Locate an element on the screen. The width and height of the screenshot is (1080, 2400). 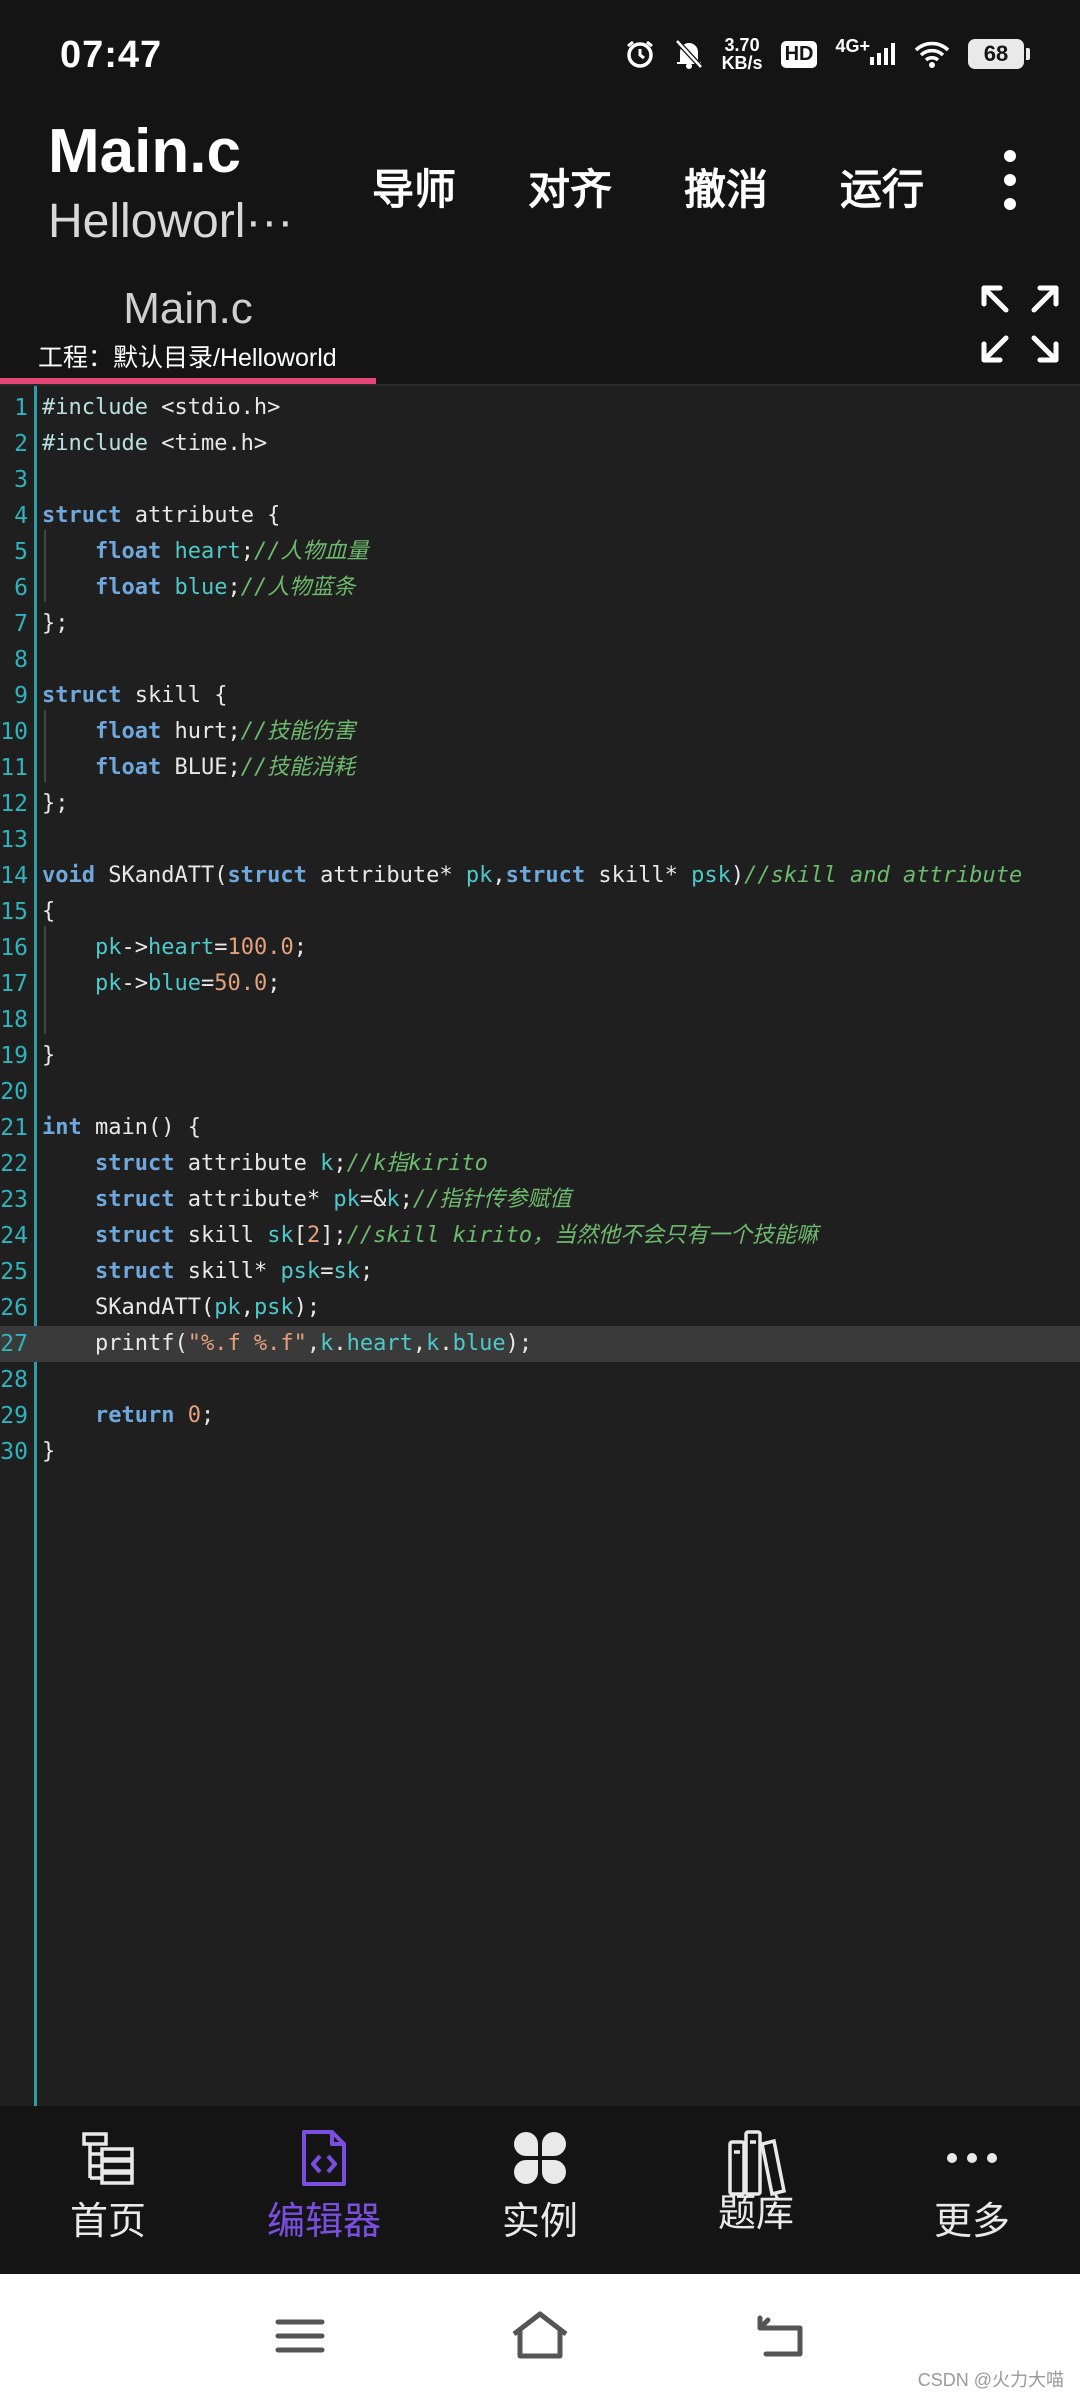
tab-project-path: 工程：默认目录/Helloworld is located at coordinates (187, 358).